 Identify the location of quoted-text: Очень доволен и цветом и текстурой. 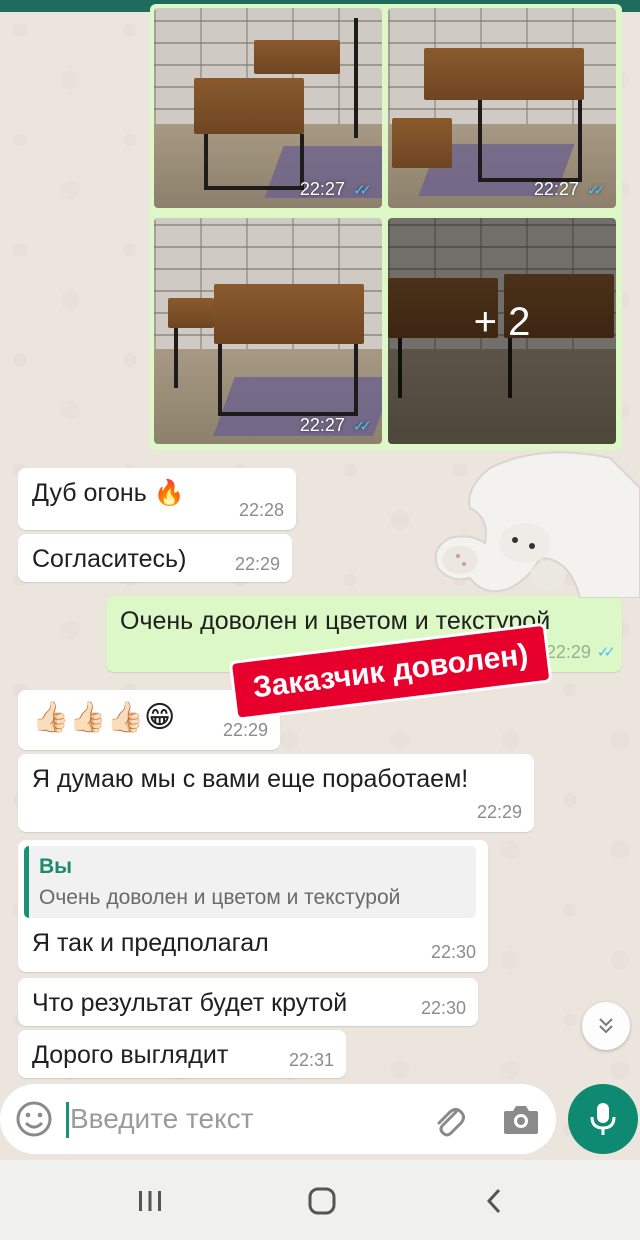
(220, 898).